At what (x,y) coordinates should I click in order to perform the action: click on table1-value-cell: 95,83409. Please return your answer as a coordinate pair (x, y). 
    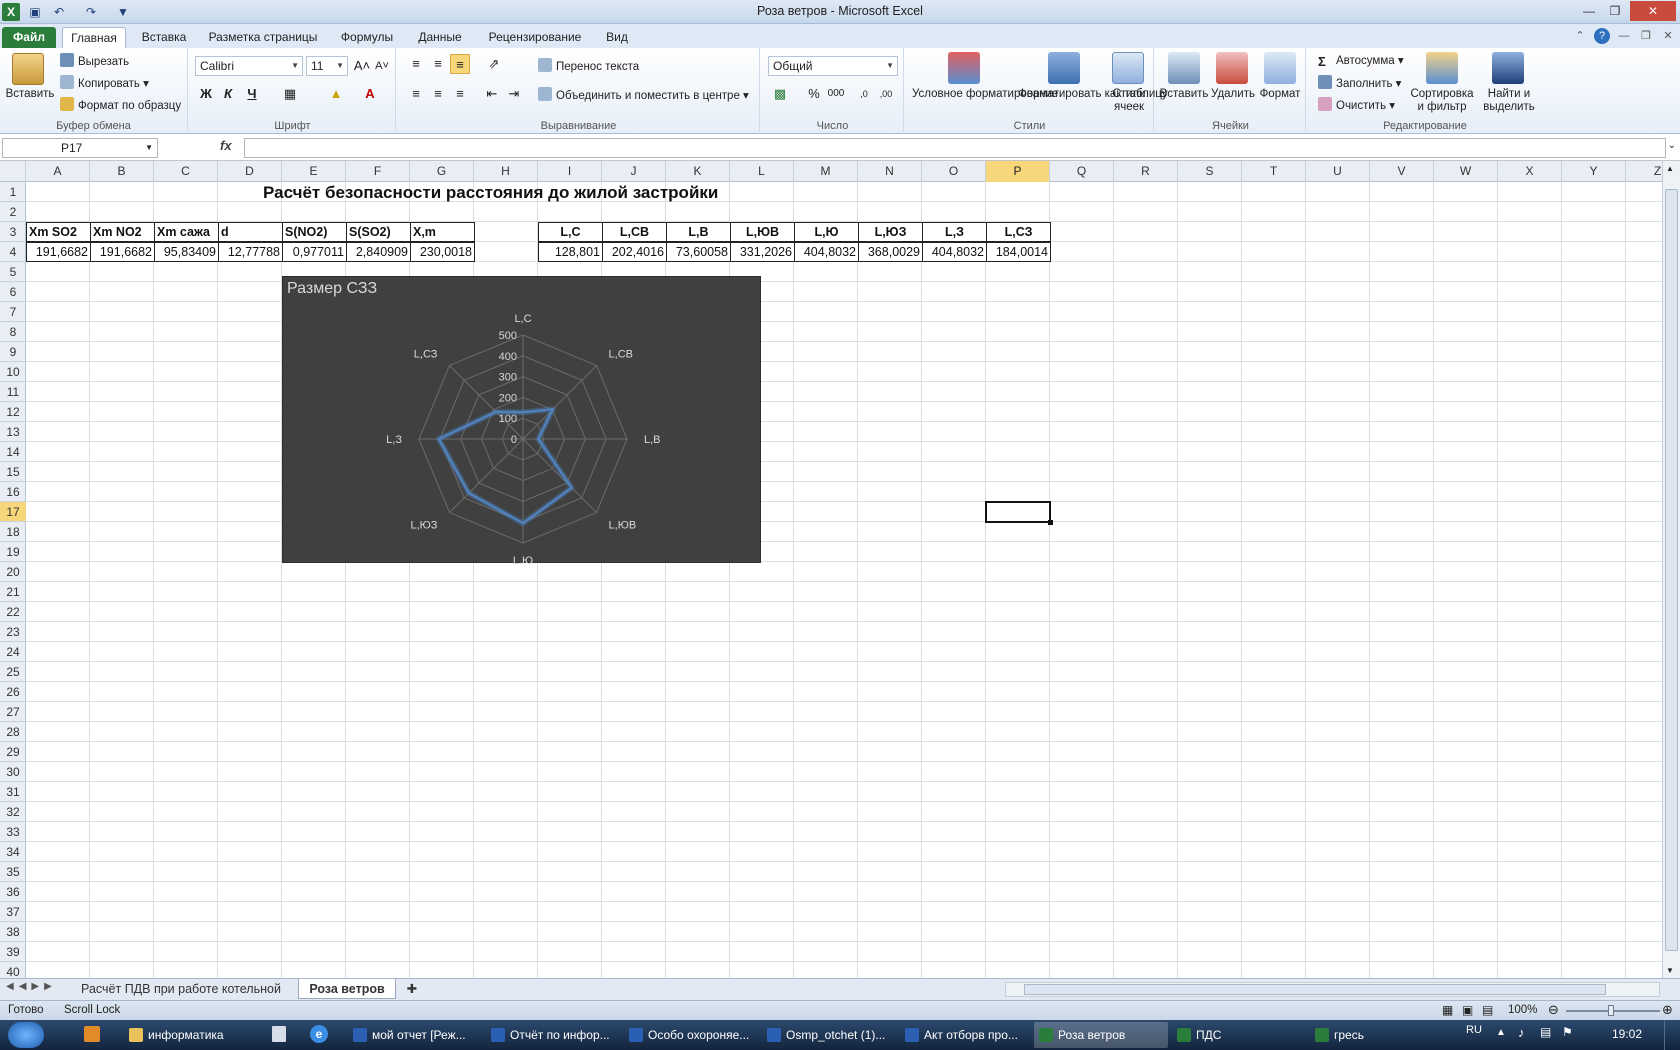
    Looking at the image, I should click on (186, 252).